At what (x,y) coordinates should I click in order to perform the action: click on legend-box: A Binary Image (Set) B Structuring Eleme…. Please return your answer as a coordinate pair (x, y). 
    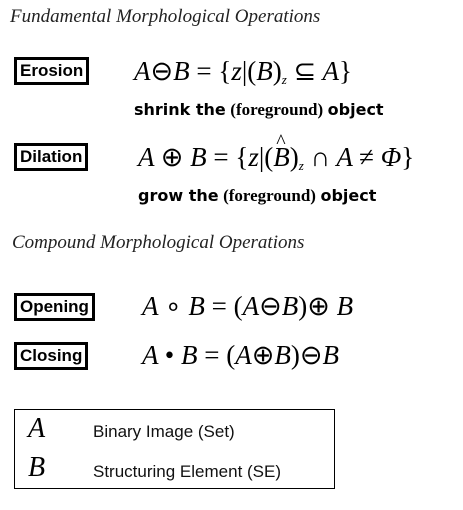
    Looking at the image, I should click on (174, 449).